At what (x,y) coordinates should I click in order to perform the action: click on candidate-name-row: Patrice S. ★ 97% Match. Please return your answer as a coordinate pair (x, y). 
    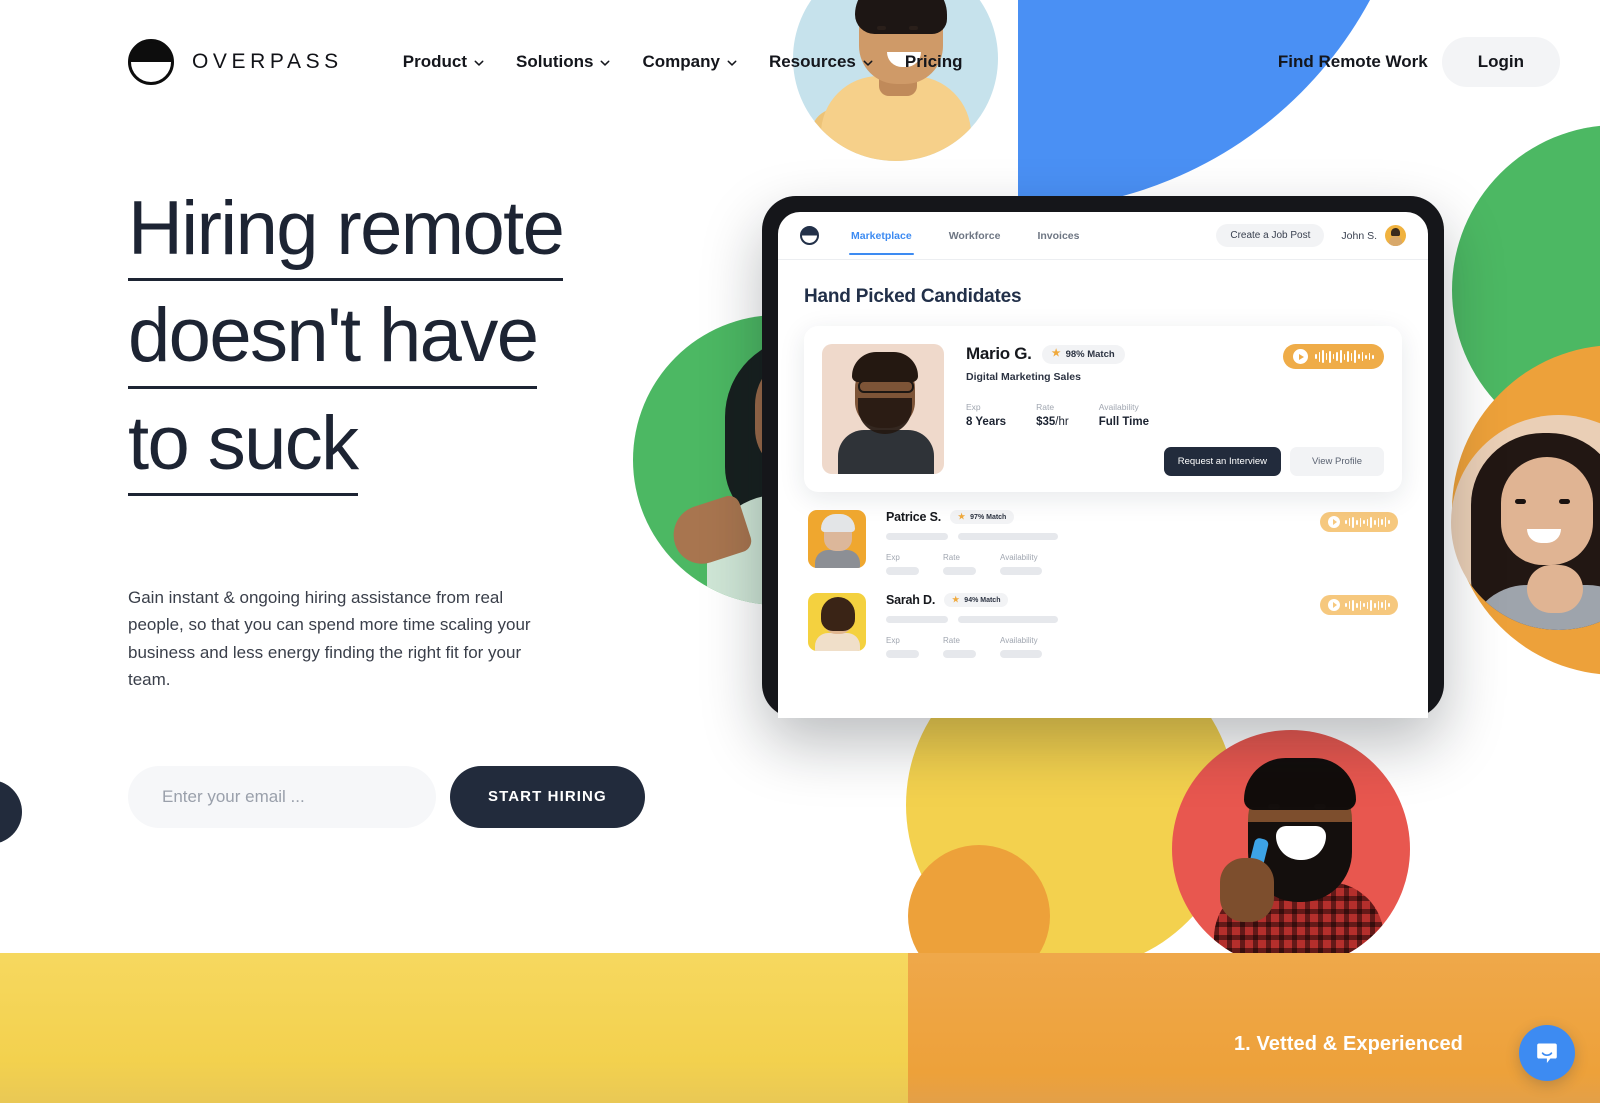
    Looking at the image, I should click on (1093, 517).